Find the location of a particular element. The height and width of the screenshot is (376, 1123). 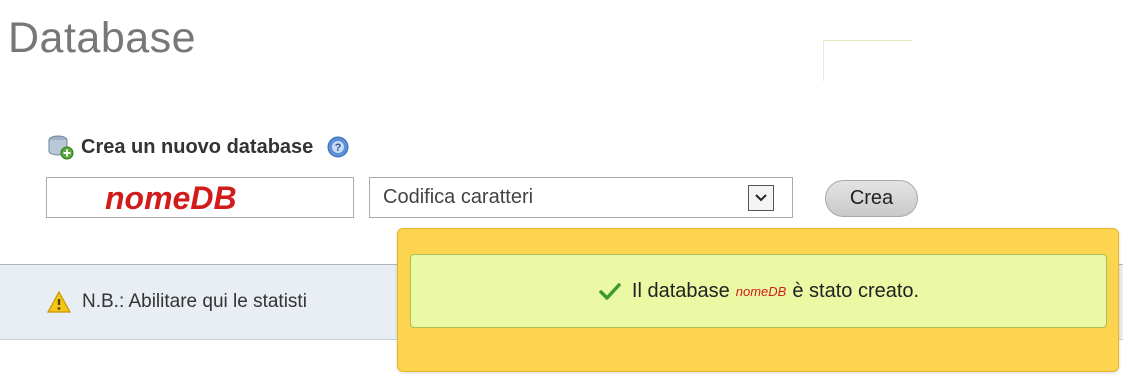

create-database-label: Crea un nuovo database is located at coordinates (197, 146).